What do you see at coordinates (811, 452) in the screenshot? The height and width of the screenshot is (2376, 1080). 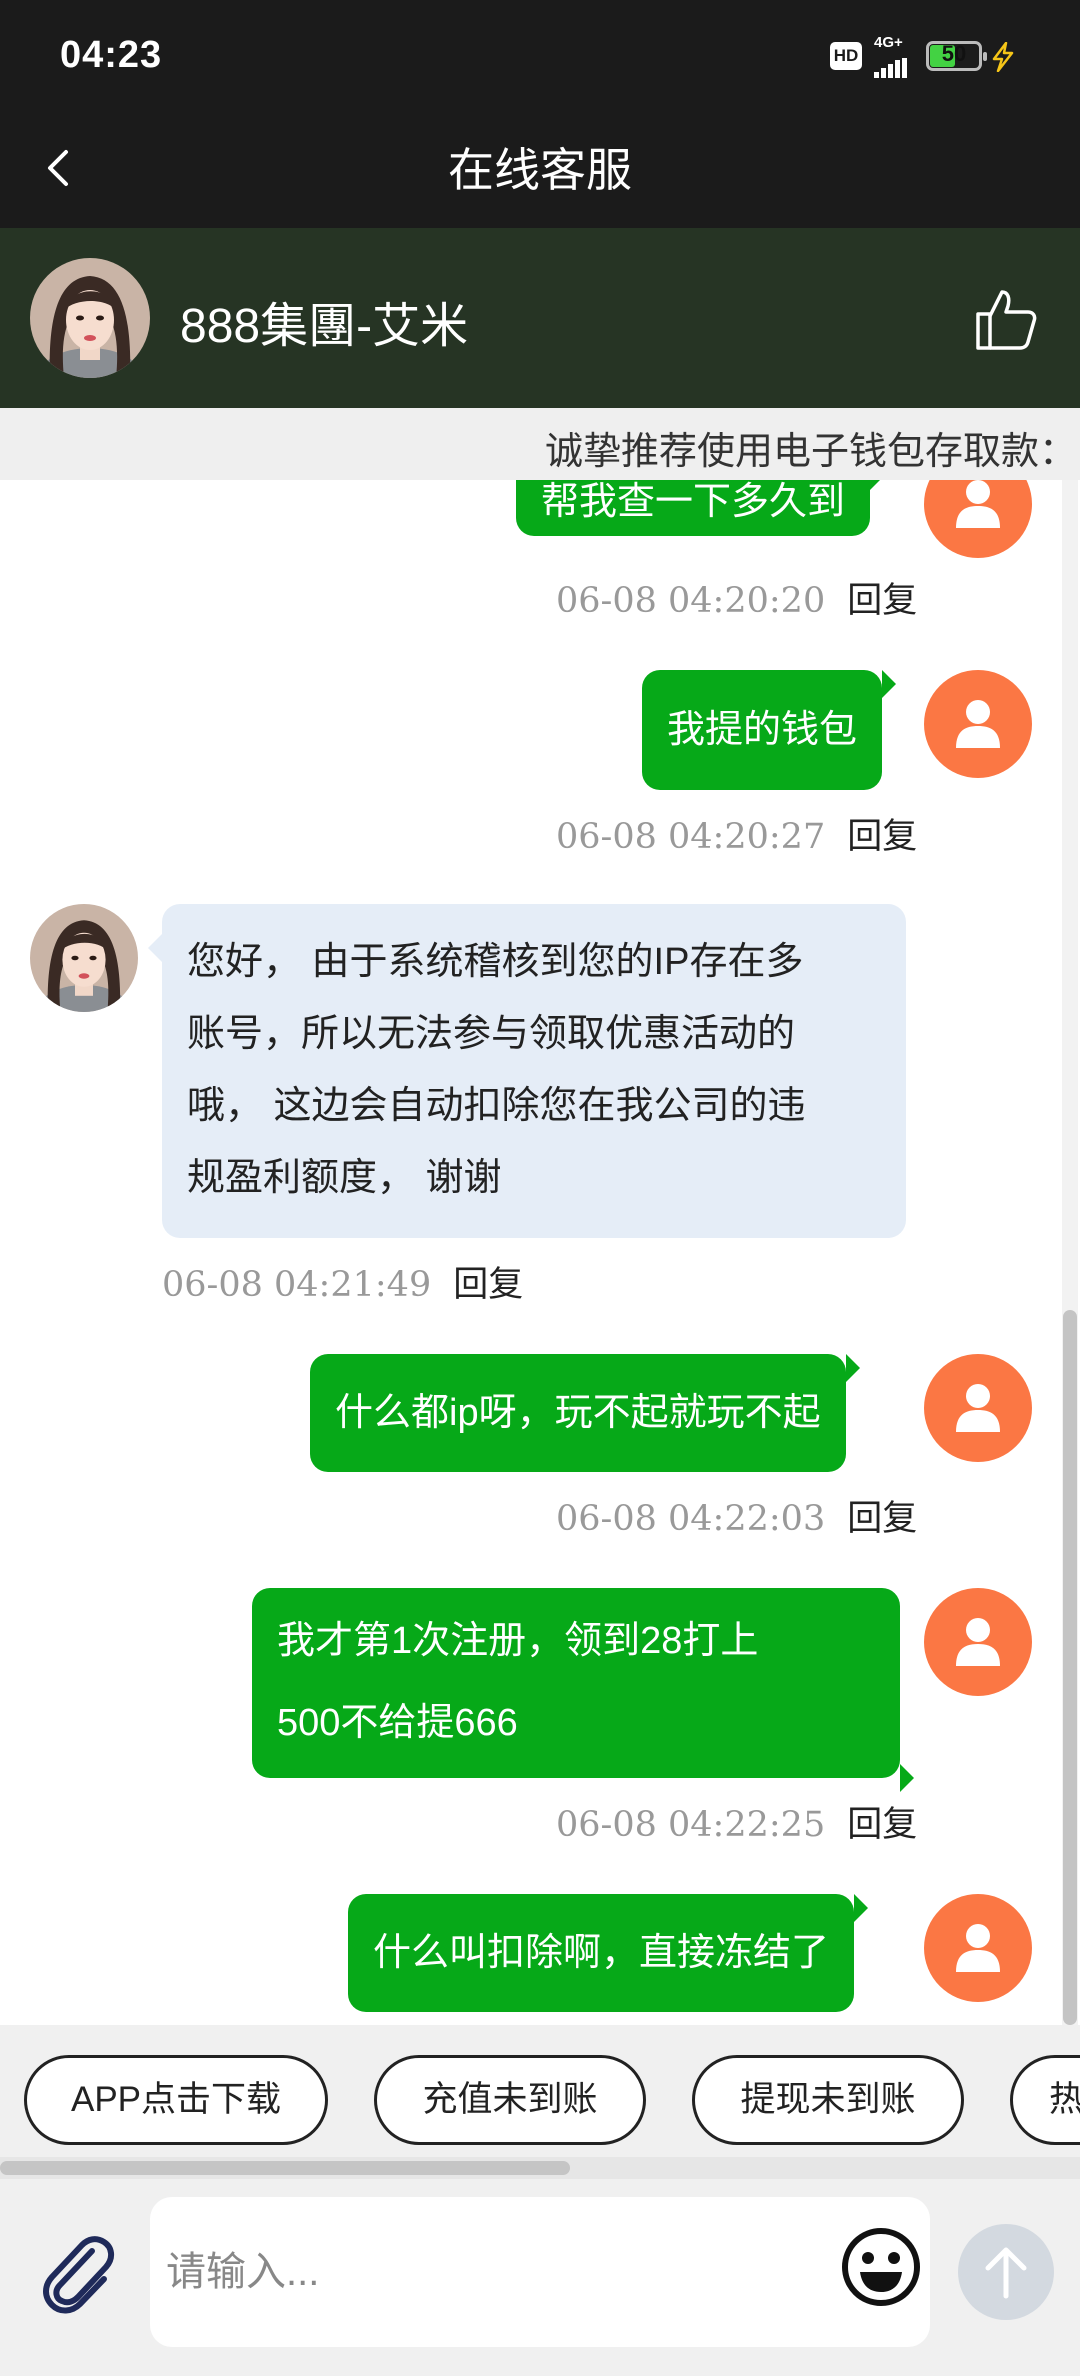 I see `notice-text: 诚挚推荐使用电子钱包存取款：` at bounding box center [811, 452].